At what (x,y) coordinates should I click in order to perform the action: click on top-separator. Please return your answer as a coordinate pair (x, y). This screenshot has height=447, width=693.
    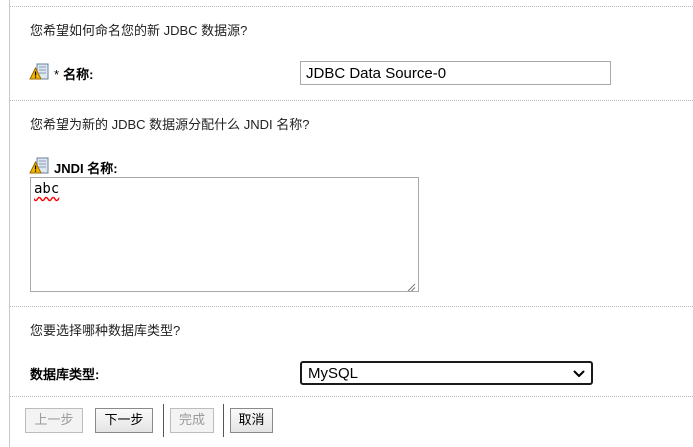
    Looking at the image, I should click on (351, 6).